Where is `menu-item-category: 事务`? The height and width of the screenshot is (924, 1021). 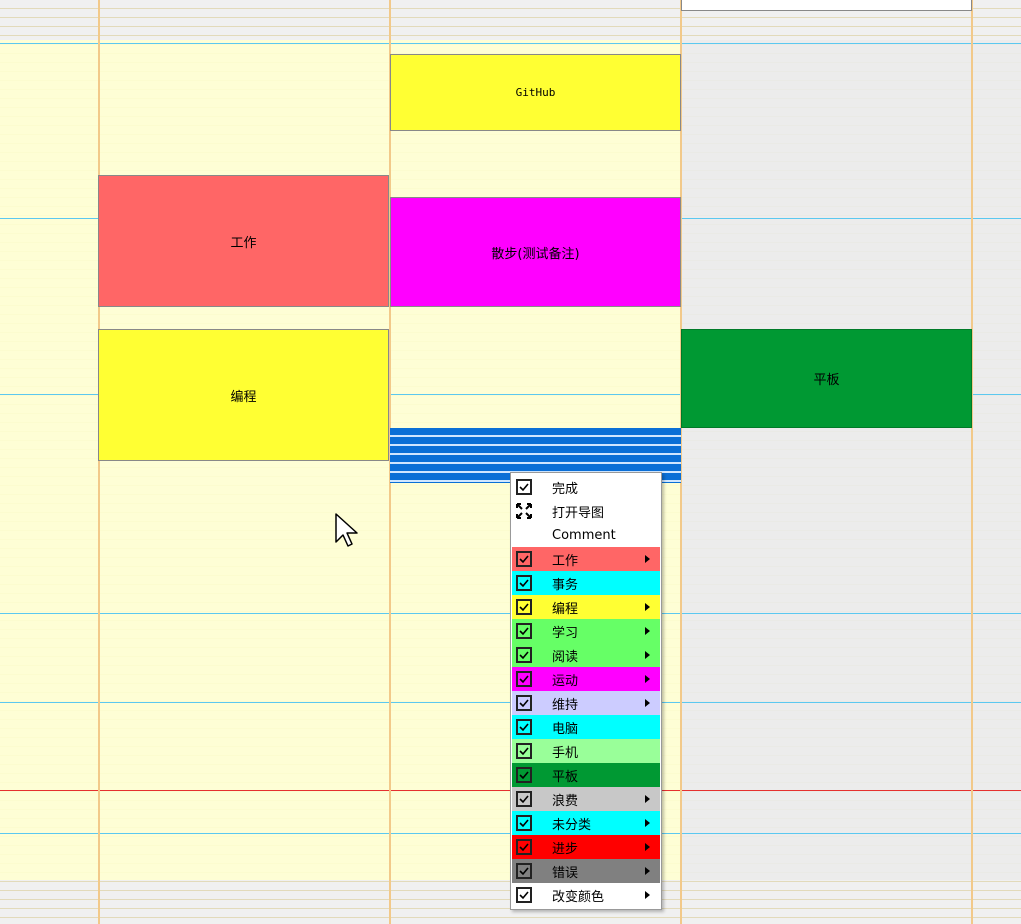 menu-item-category: 事务 is located at coordinates (586, 583).